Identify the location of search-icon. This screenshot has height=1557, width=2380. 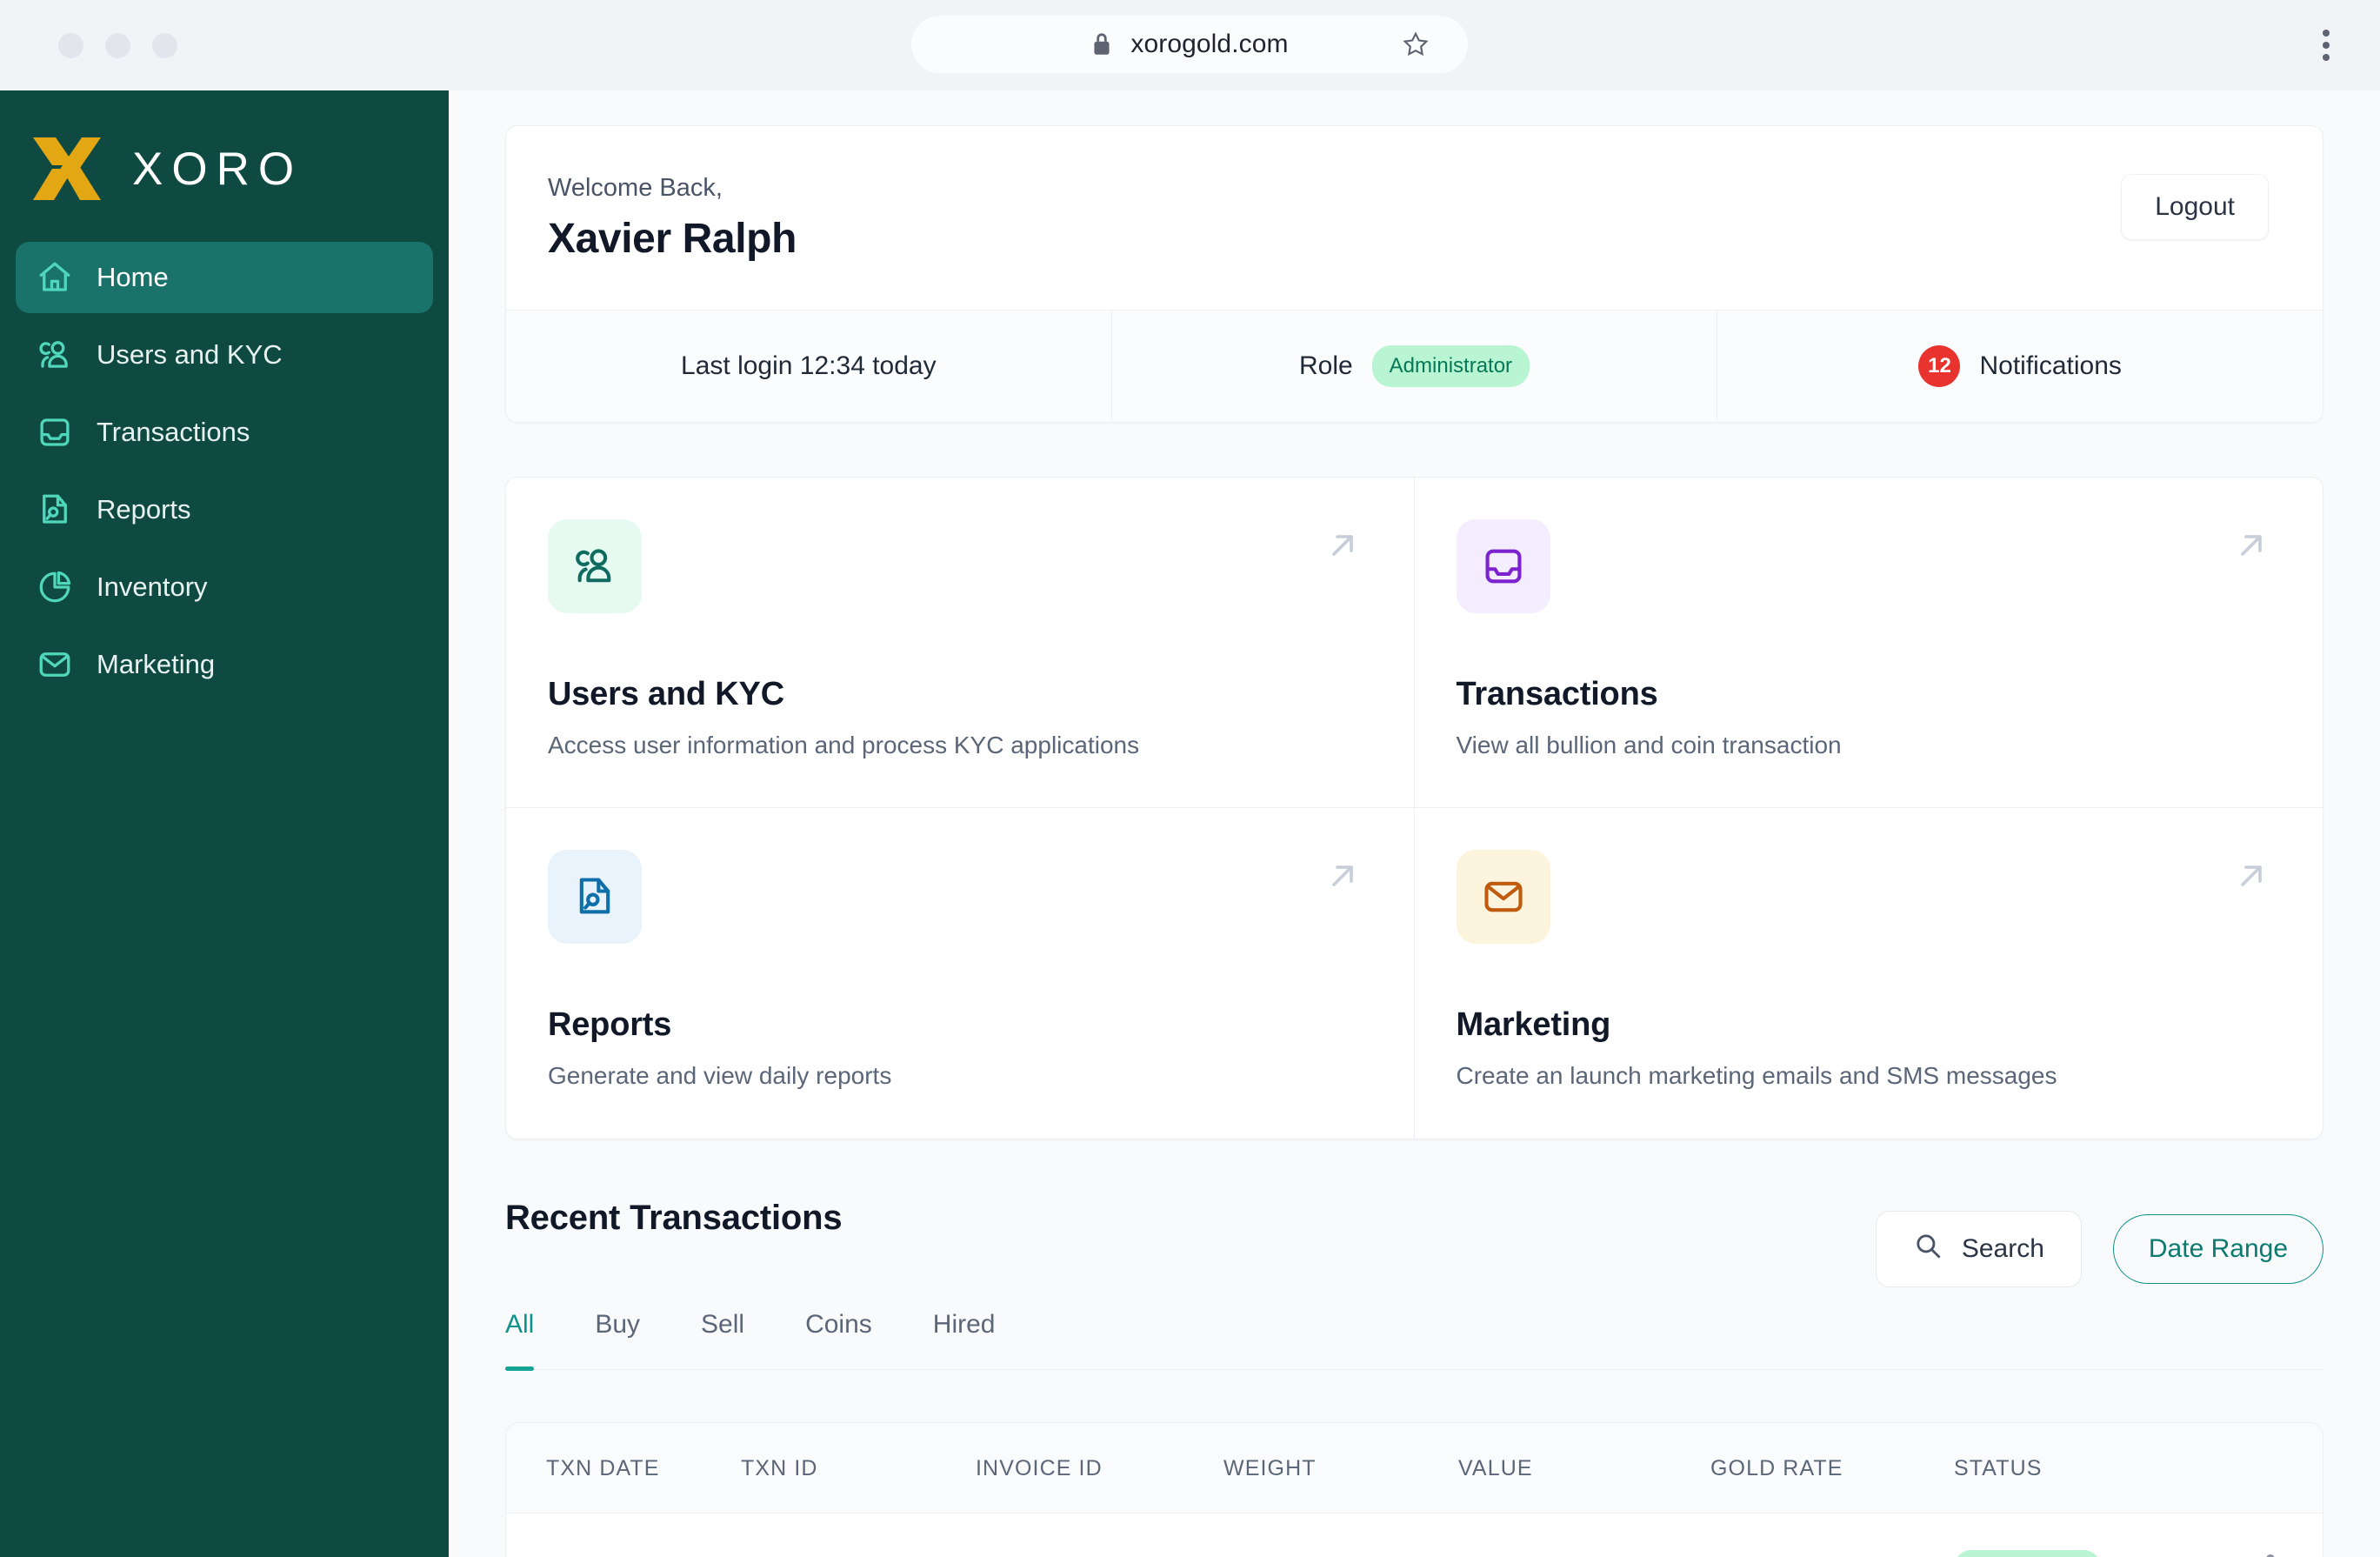
(1928, 1249).